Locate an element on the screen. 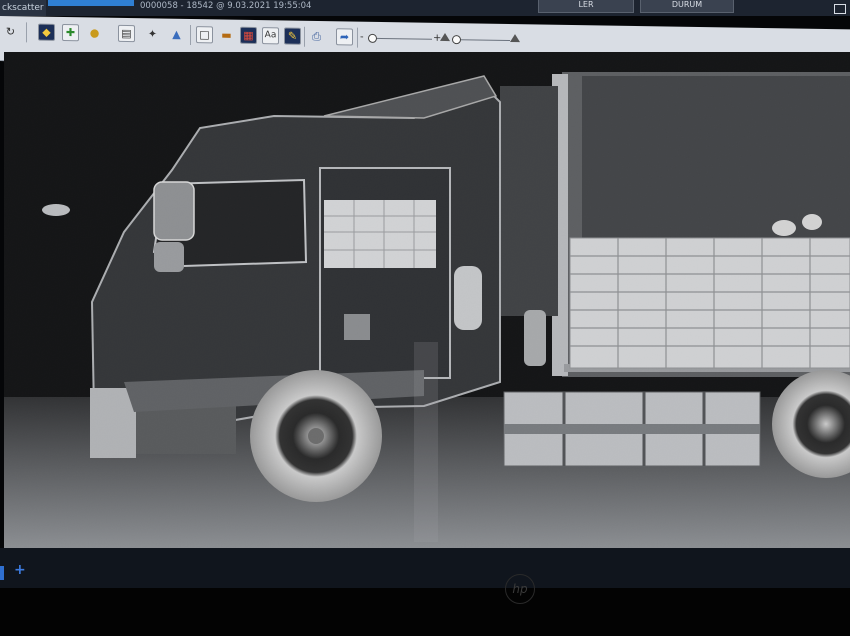 The image size is (850, 636). frame-icon: □ is located at coordinates (204, 35).